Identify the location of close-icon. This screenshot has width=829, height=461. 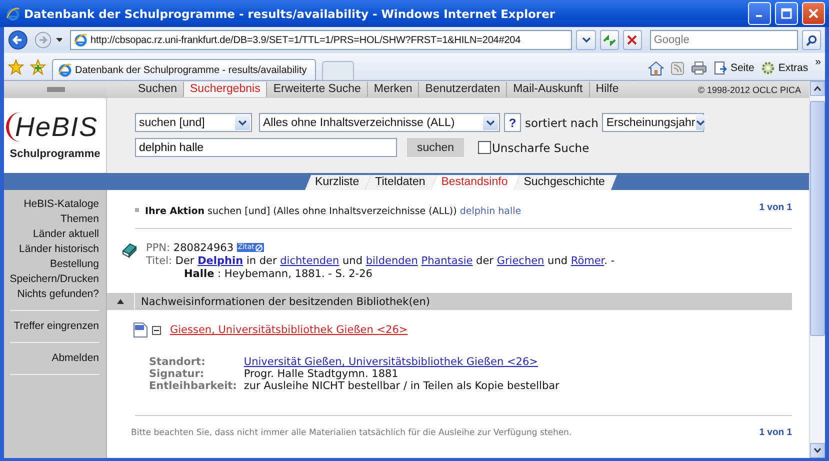
(813, 13).